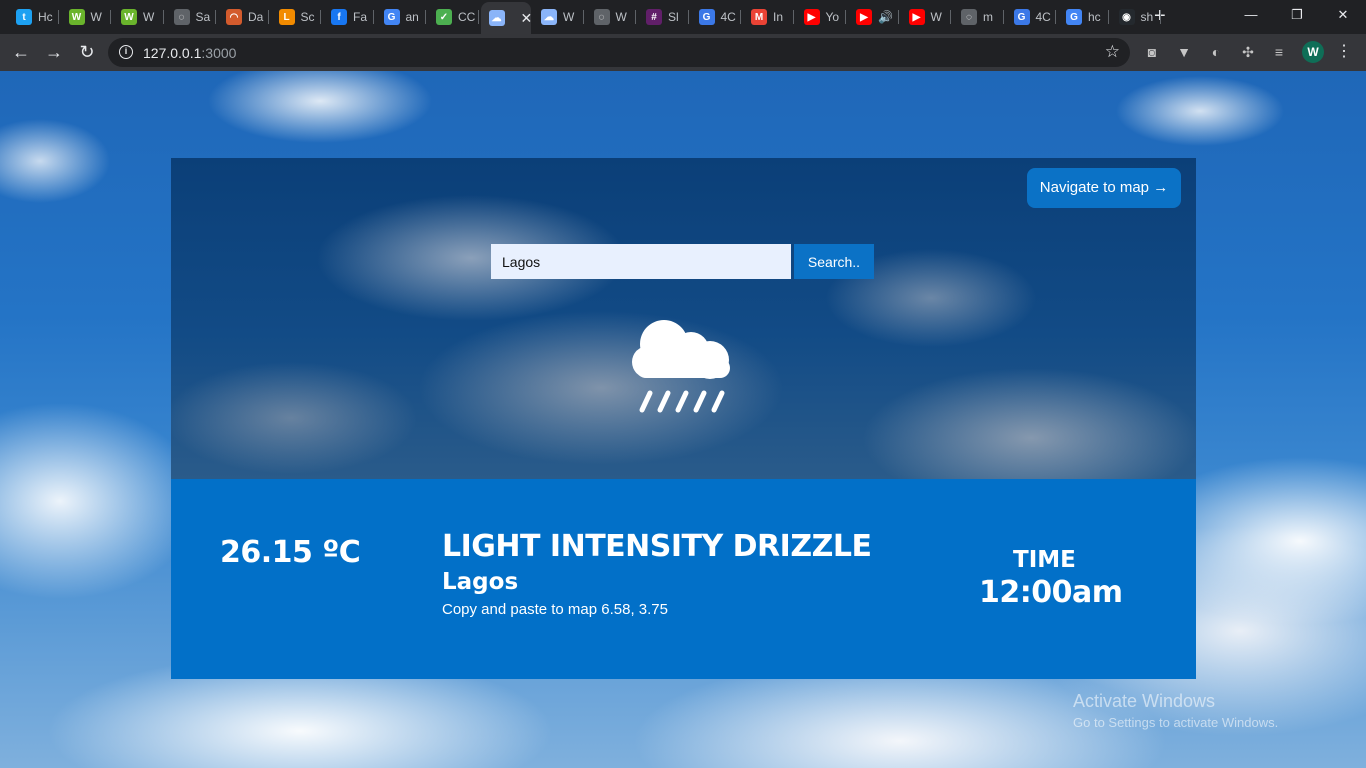 The image size is (1366, 768). What do you see at coordinates (21, 52) in the screenshot?
I see `back-icon: ←` at bounding box center [21, 52].